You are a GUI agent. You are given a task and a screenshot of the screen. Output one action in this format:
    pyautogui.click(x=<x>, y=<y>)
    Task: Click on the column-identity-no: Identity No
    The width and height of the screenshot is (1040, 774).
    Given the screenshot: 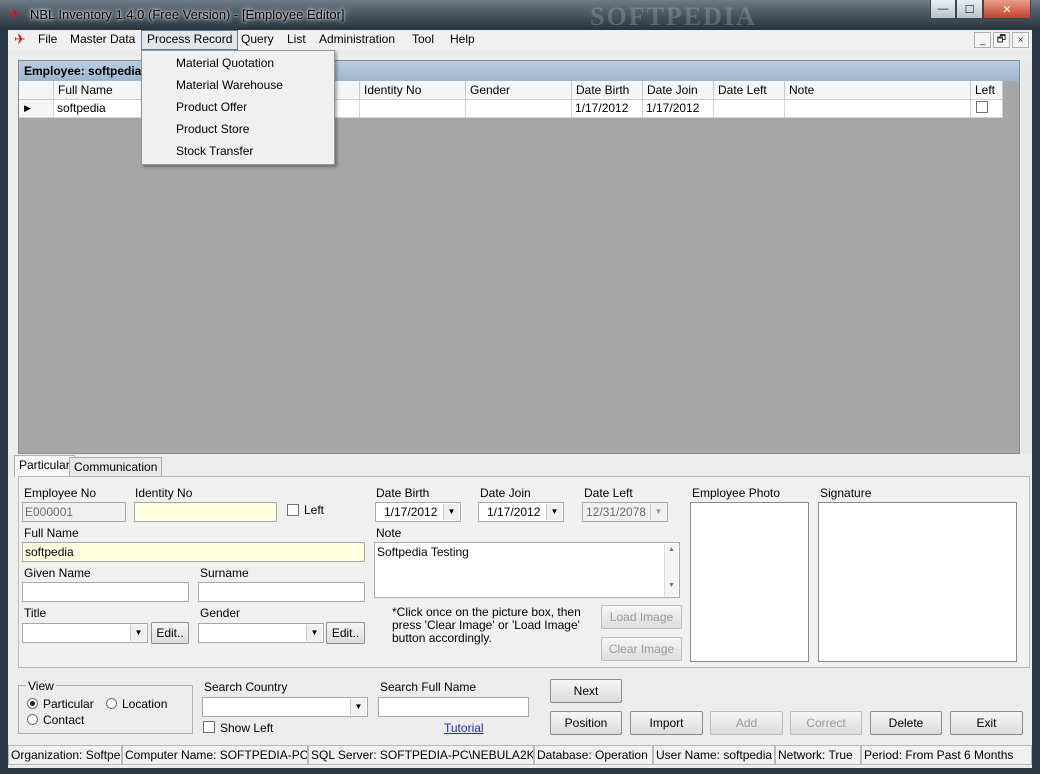 What is the action you would take?
    pyautogui.click(x=413, y=90)
    